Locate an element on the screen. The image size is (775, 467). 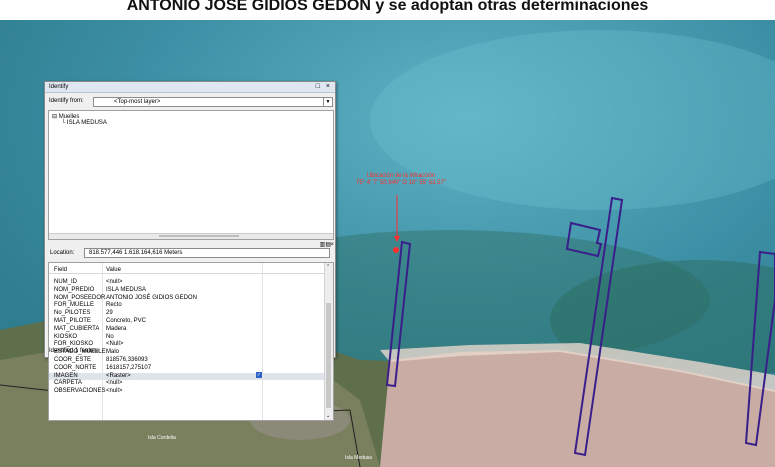
field-value: 29 is located at coordinates (109, 313).